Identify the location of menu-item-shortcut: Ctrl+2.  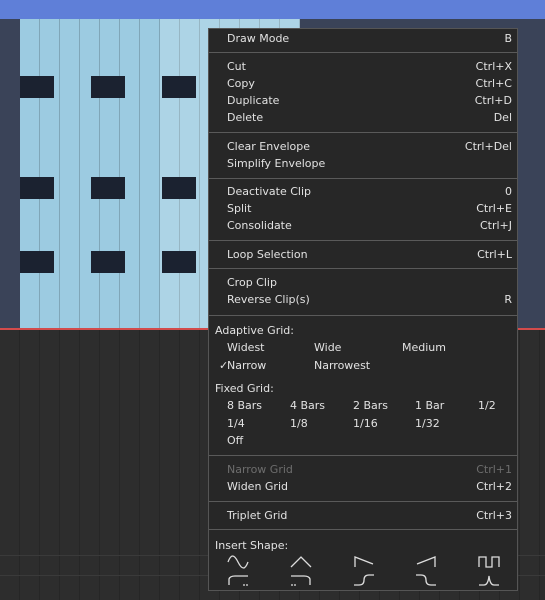
(494, 486).